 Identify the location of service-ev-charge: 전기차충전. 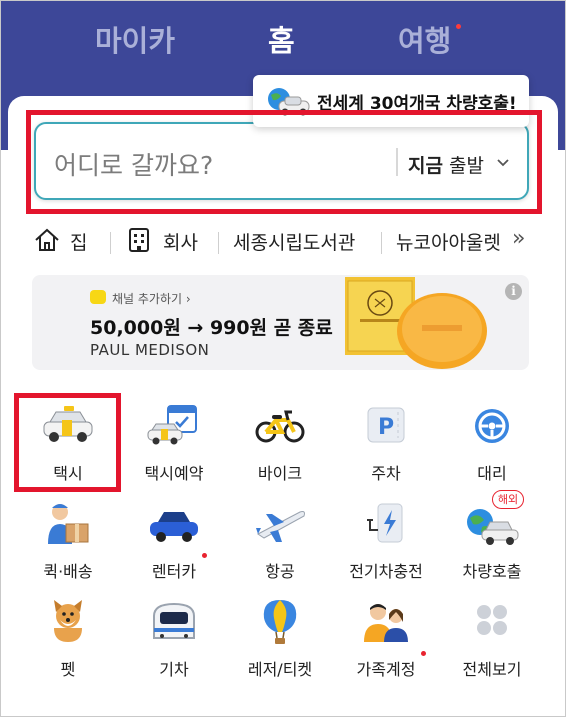
(386, 544).